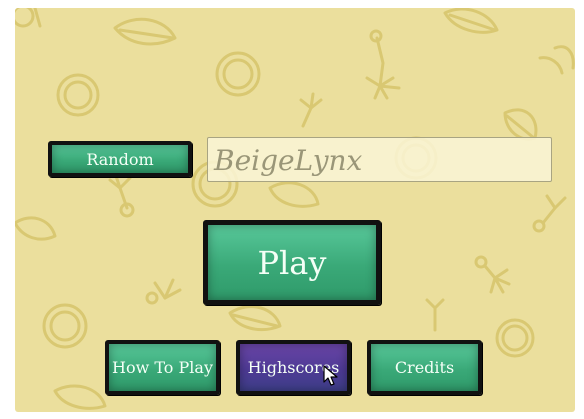  What do you see at coordinates (292, 262) in the screenshot?
I see `play-button: Play` at bounding box center [292, 262].